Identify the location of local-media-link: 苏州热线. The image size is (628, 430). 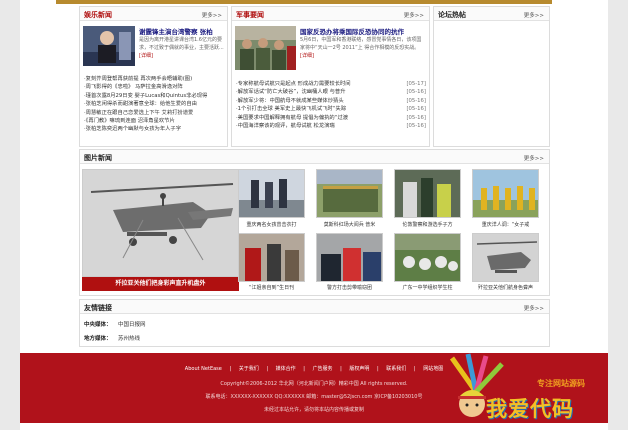
(129, 338).